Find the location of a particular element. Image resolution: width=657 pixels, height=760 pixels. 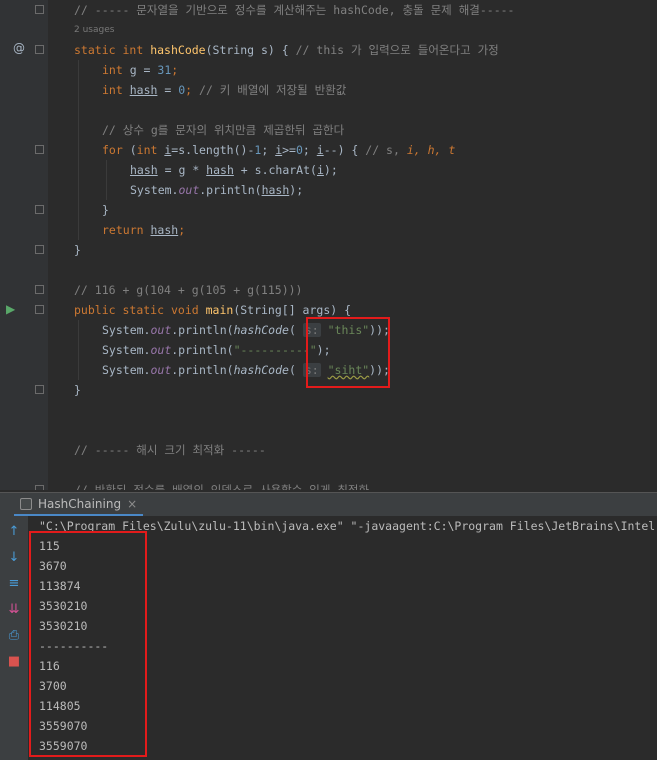

number-literal: 0 is located at coordinates (299, 150).